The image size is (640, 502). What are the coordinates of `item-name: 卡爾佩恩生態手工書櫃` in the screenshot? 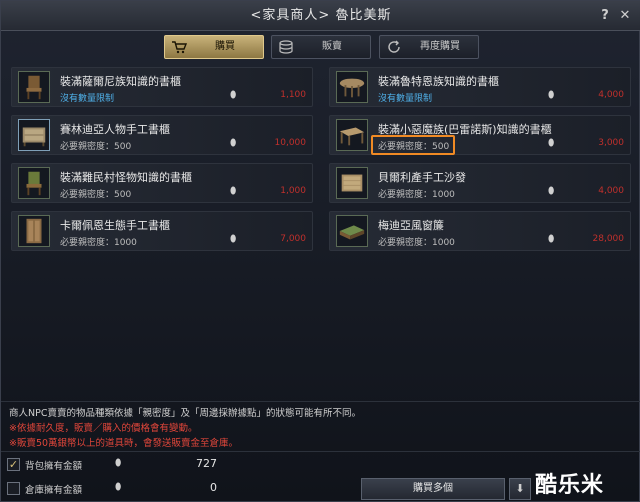 It's located at (115, 225).